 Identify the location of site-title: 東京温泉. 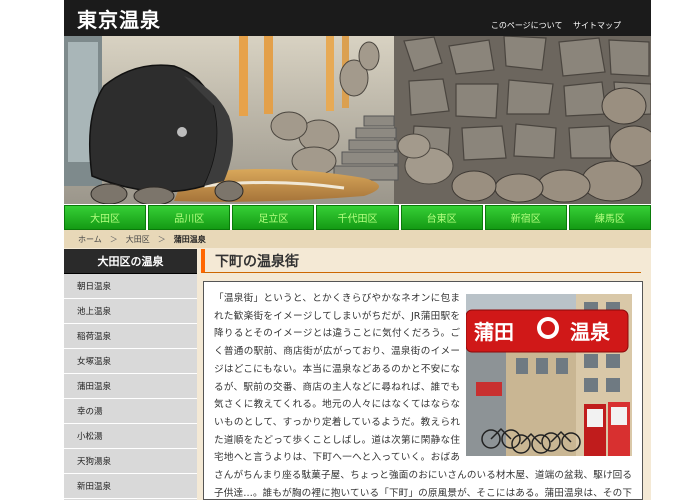
(119, 18).